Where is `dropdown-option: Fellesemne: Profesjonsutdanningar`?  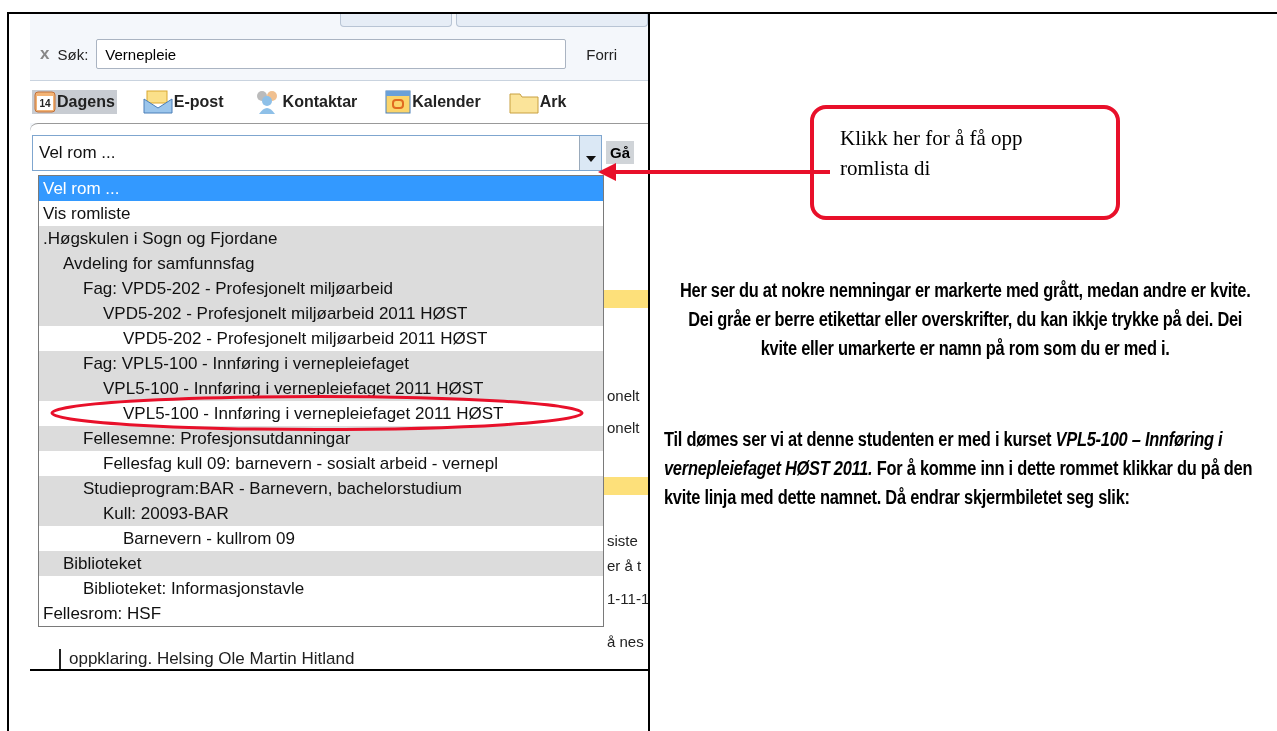 dropdown-option: Fellesemne: Profesjonsutdanningar is located at coordinates (321, 438).